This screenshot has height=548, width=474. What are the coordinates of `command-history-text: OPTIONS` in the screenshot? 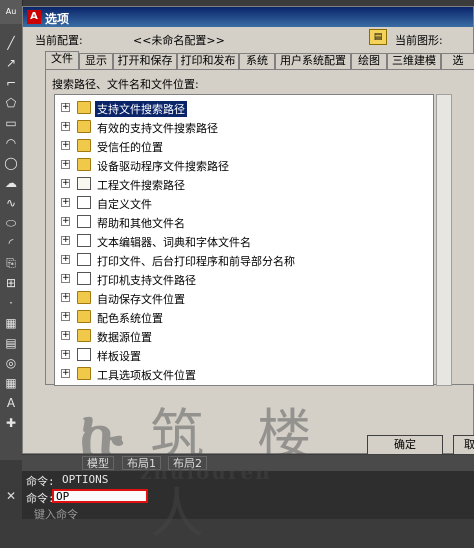 It's located at (85, 479).